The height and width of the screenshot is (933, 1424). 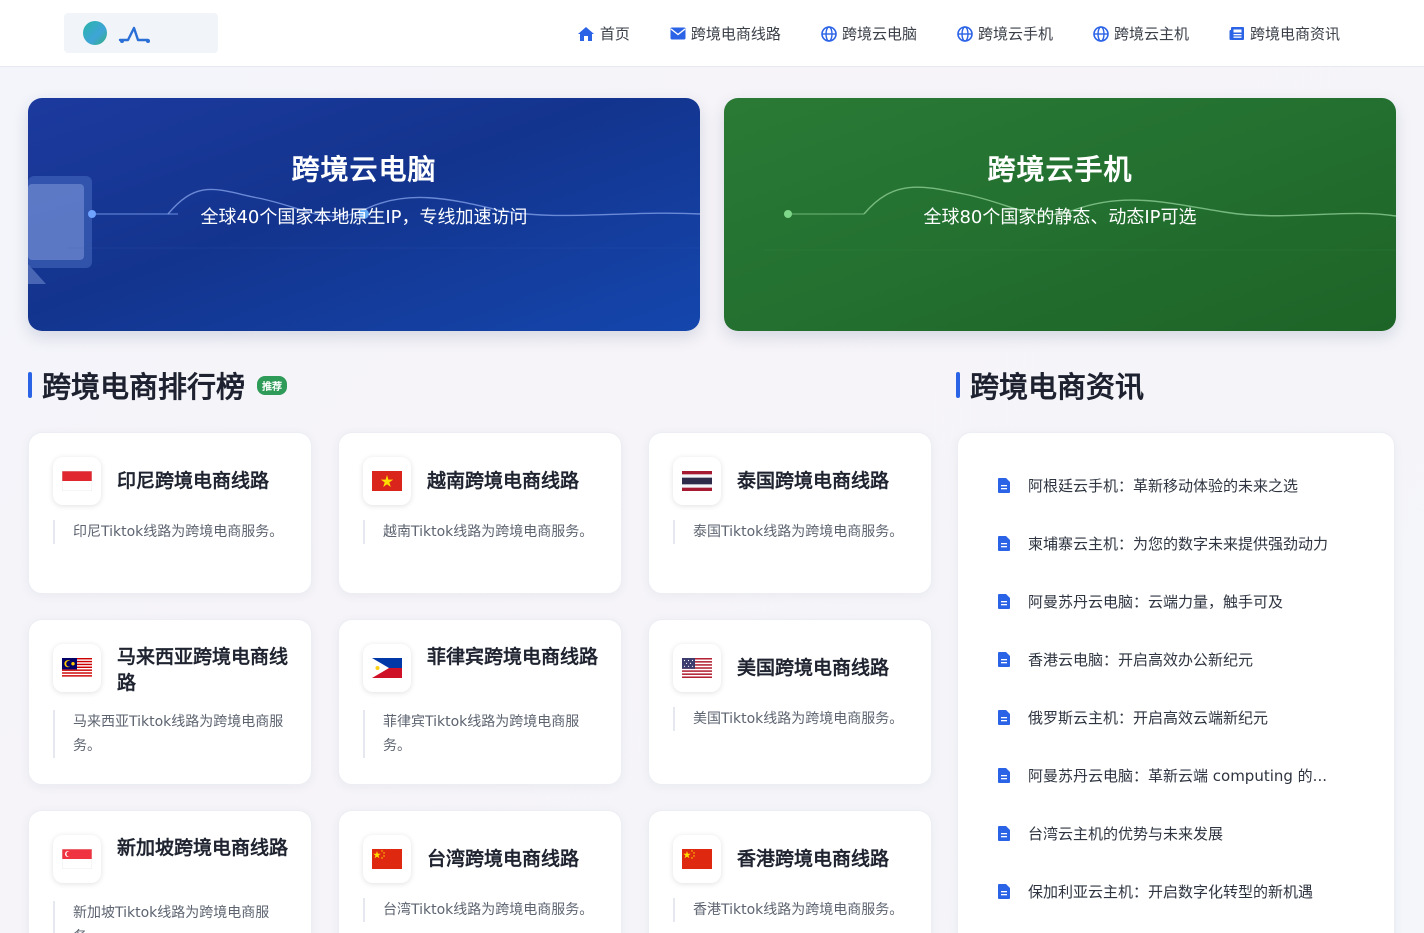 What do you see at coordinates (790, 702) in the screenshot?
I see `line-card-usa: 美国跨境电商线路 美国Tiktok线路为跨境电商服务。` at bounding box center [790, 702].